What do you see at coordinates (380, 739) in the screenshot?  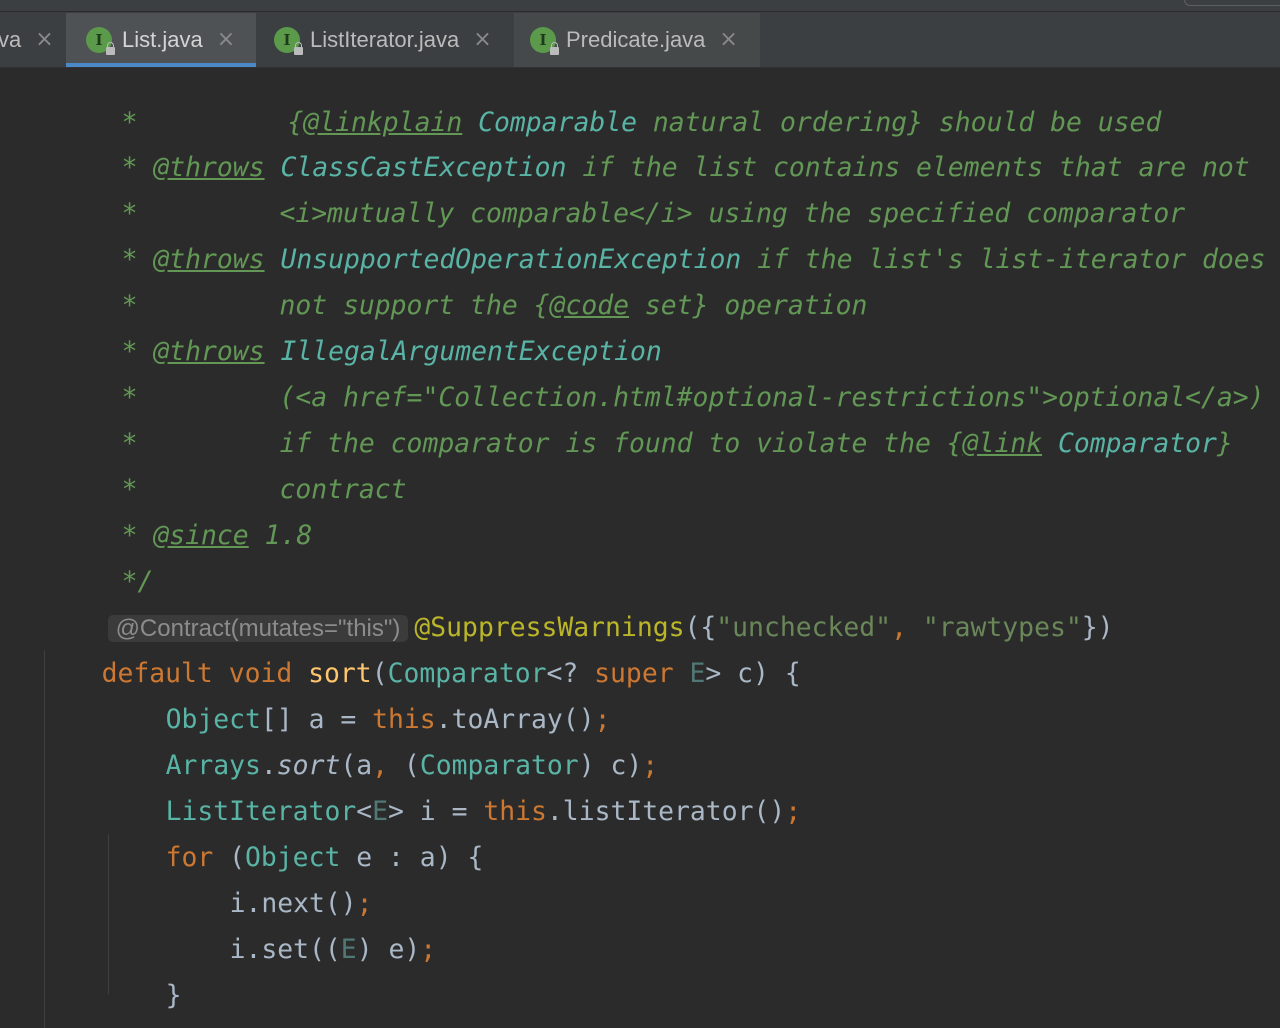 I see `code-line: Arrays.sort(a, (Comparator) c);` at bounding box center [380, 739].